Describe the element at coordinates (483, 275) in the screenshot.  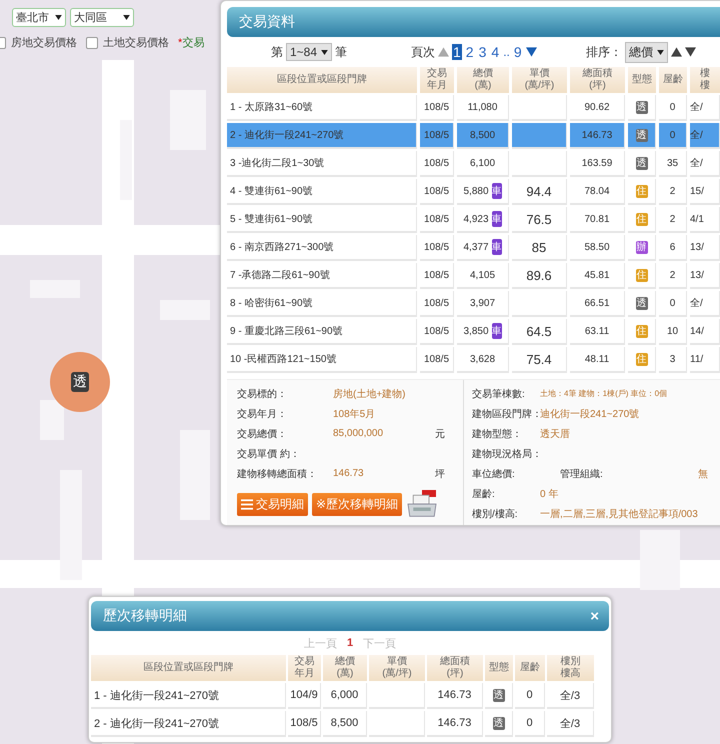
I see `price-cell: 4,105` at that location.